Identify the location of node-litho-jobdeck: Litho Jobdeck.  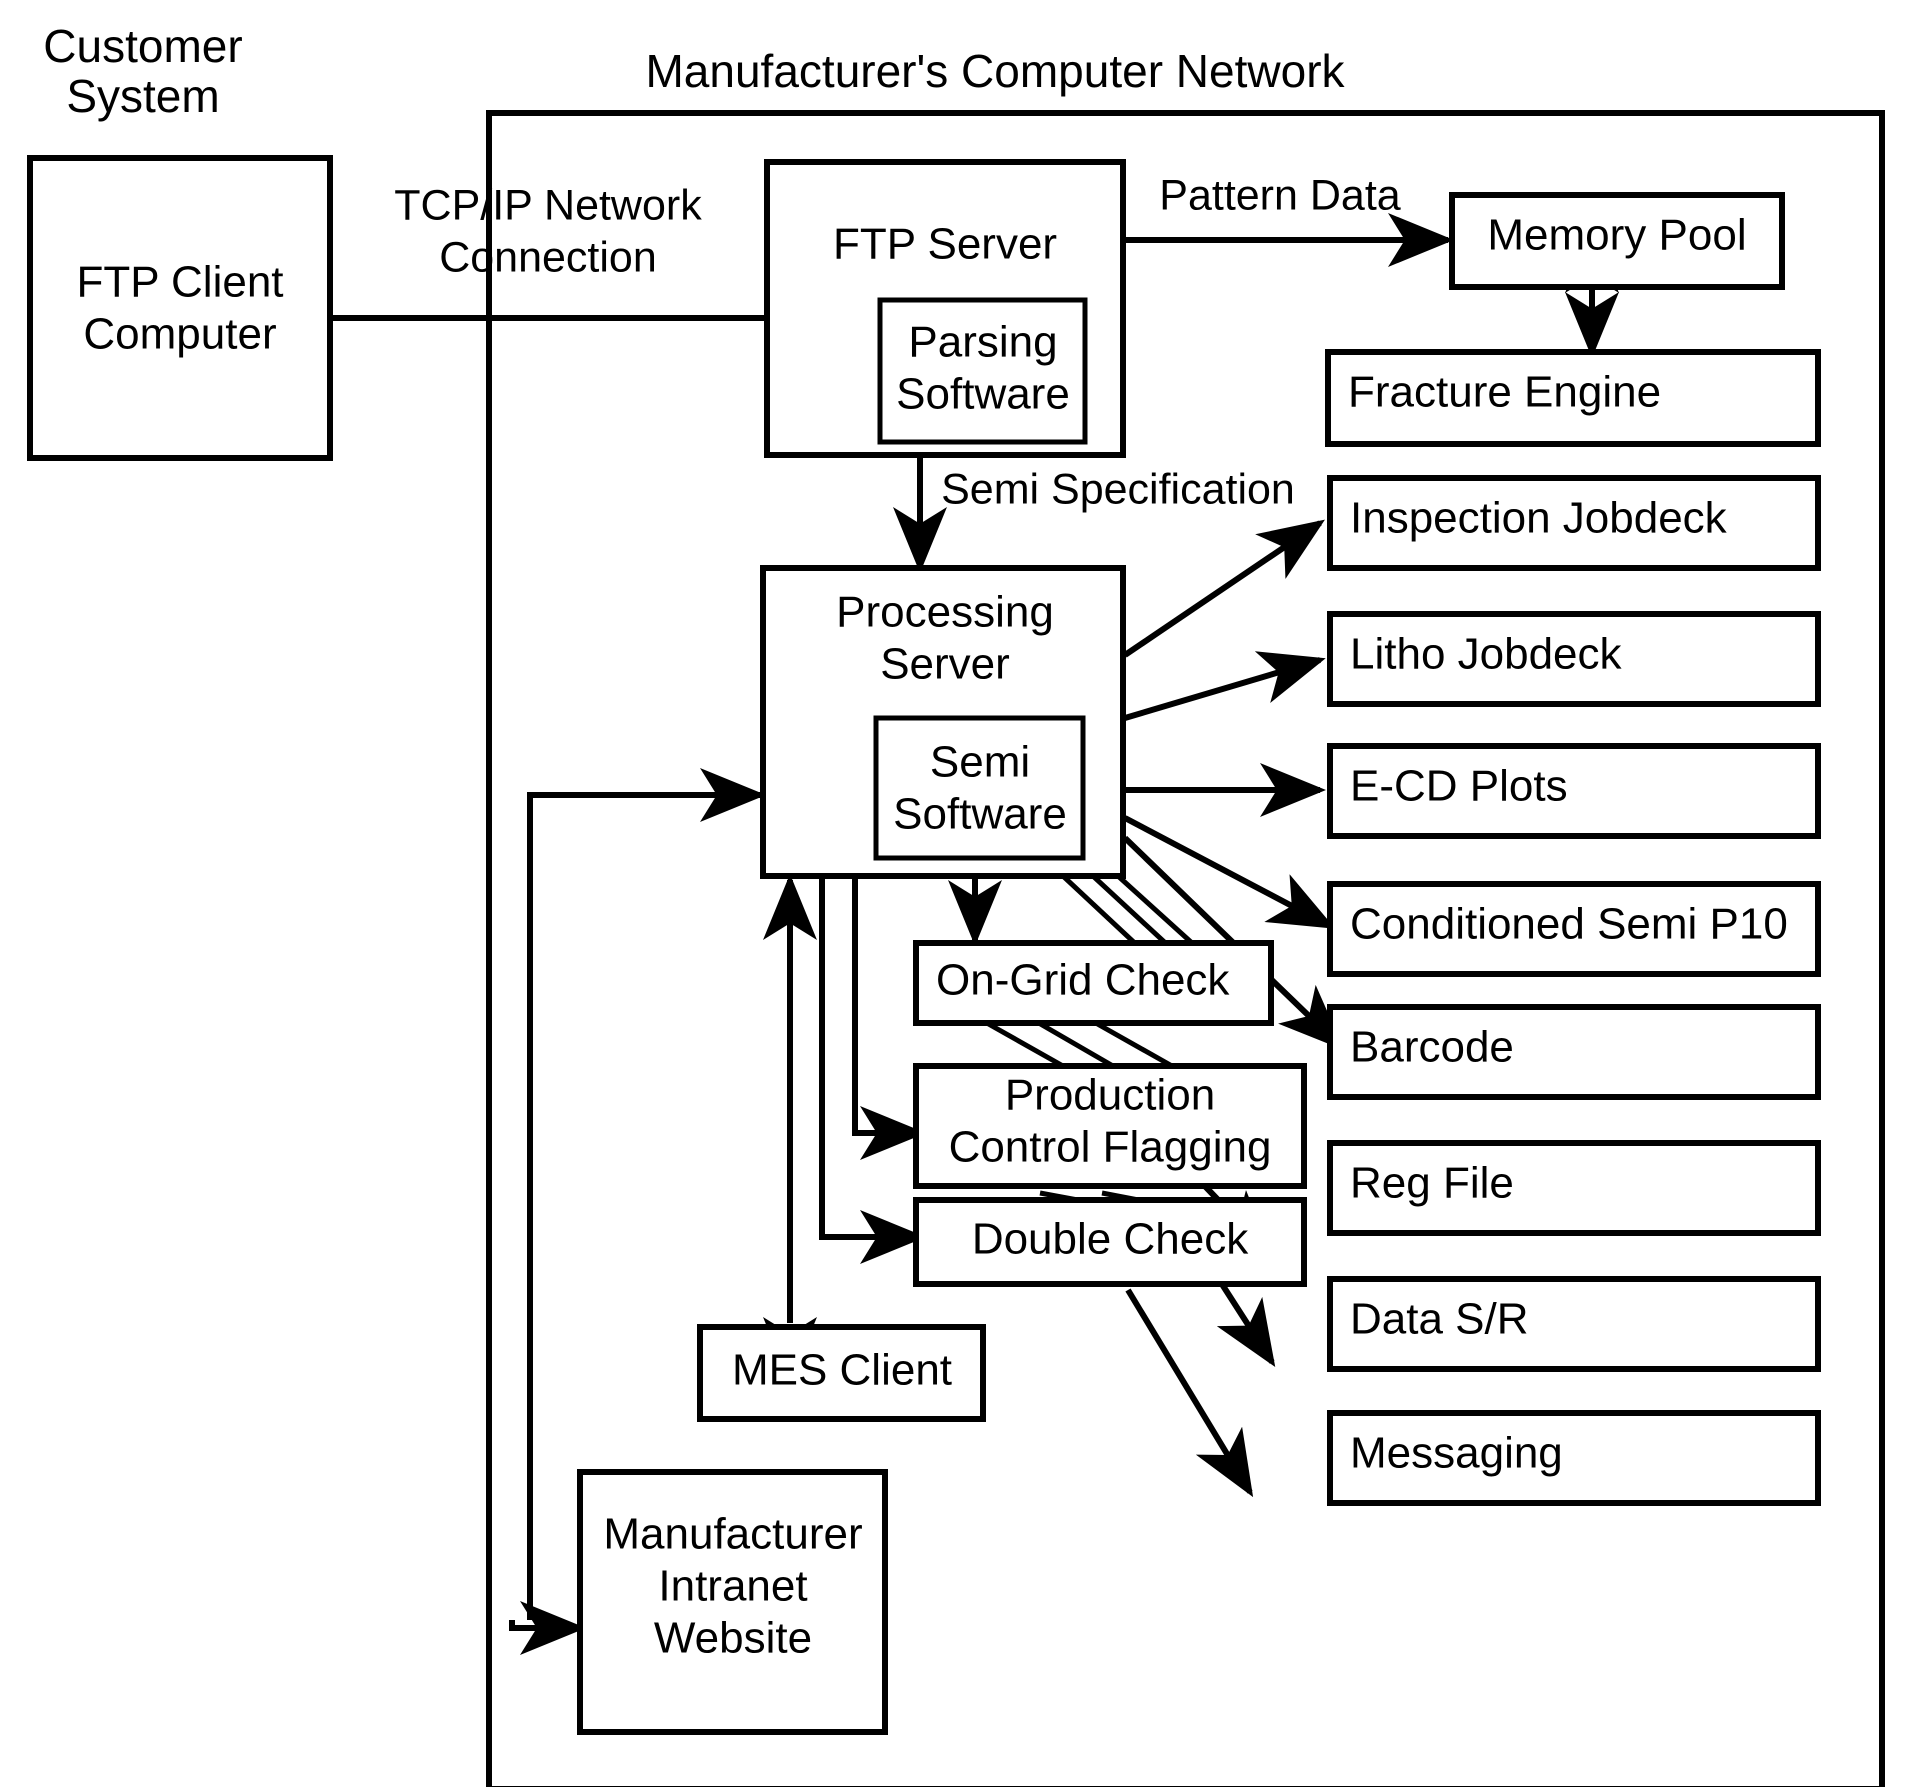
(1574, 659).